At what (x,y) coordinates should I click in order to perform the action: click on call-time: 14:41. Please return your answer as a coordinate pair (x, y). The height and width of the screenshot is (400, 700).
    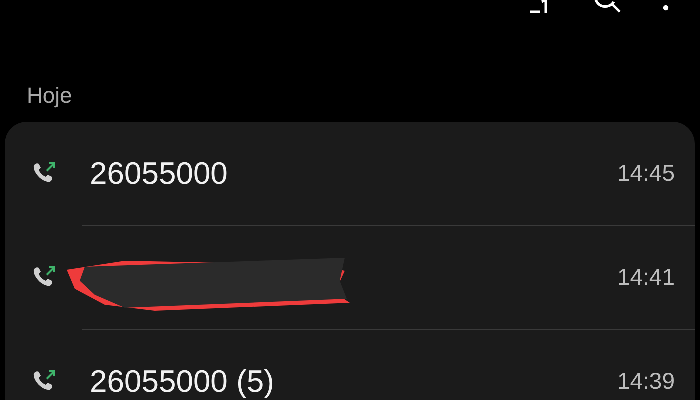
    Looking at the image, I should click on (646, 277).